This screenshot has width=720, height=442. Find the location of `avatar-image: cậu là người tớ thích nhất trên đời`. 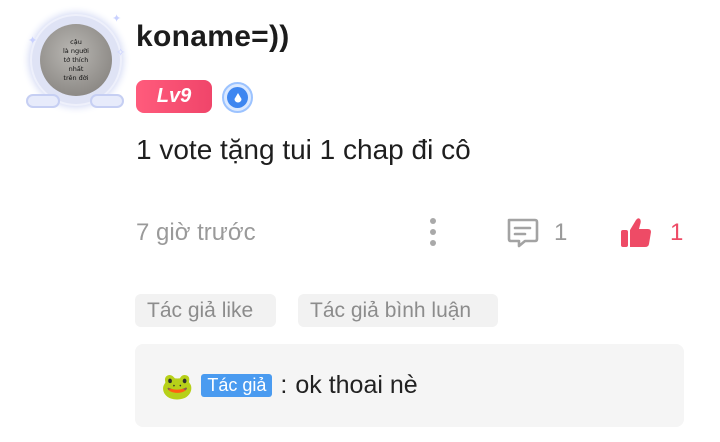

avatar-image: cậu là người tớ thích nhất trên đời is located at coordinates (76, 60).